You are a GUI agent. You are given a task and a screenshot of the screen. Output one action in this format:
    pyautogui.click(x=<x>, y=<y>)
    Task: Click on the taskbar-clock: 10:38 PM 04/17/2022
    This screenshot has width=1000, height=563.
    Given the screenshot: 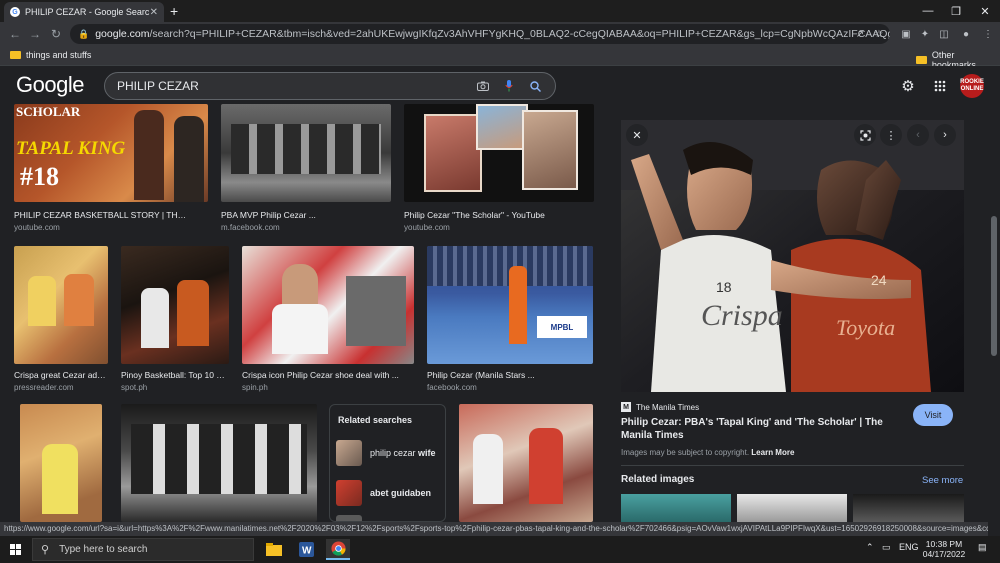 What is the action you would take?
    pyautogui.click(x=944, y=549)
    